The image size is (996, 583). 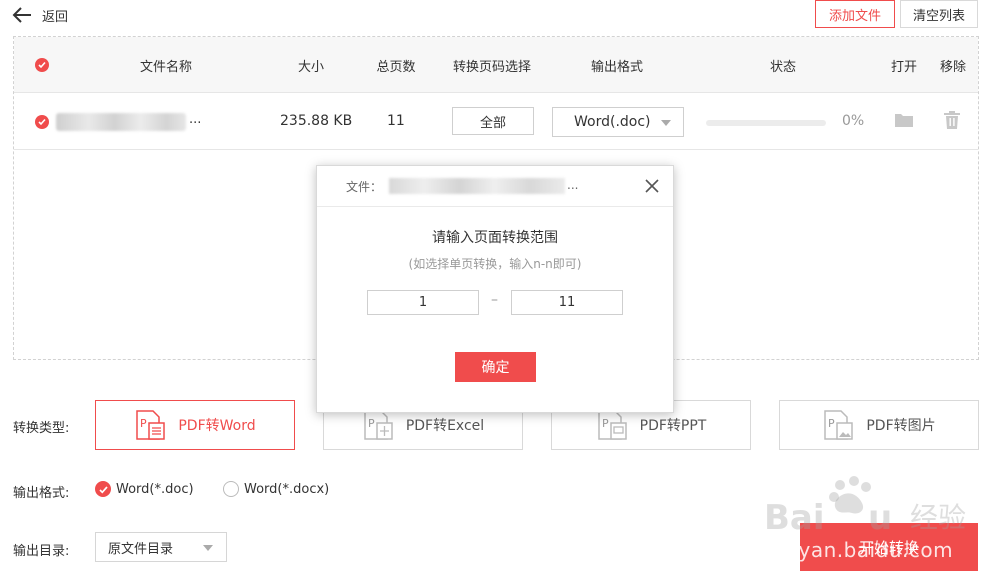 What do you see at coordinates (41, 428) in the screenshot?
I see `conversion-type-label: 转换类型:` at bounding box center [41, 428].